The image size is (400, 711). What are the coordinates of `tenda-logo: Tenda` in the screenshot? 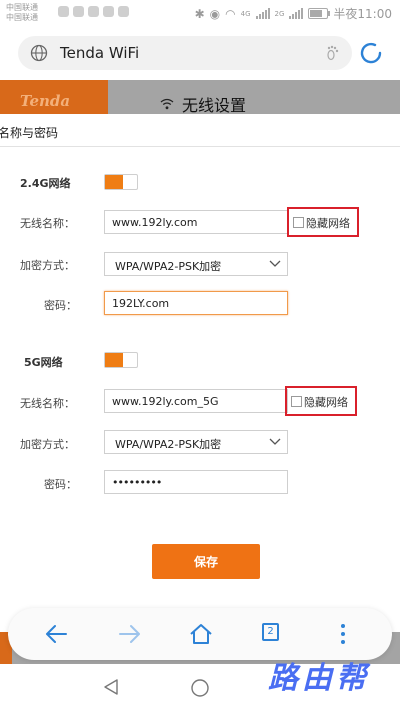 It's located at (54, 97).